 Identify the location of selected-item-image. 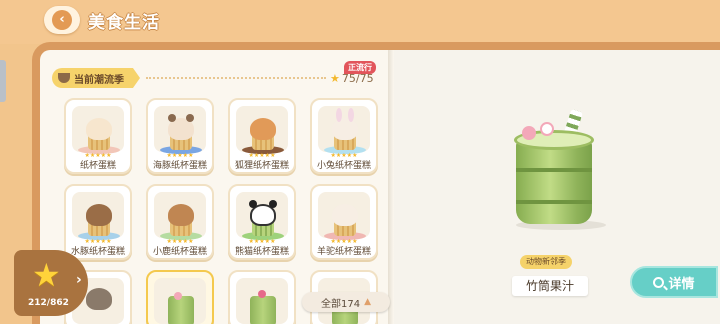
(559, 174).